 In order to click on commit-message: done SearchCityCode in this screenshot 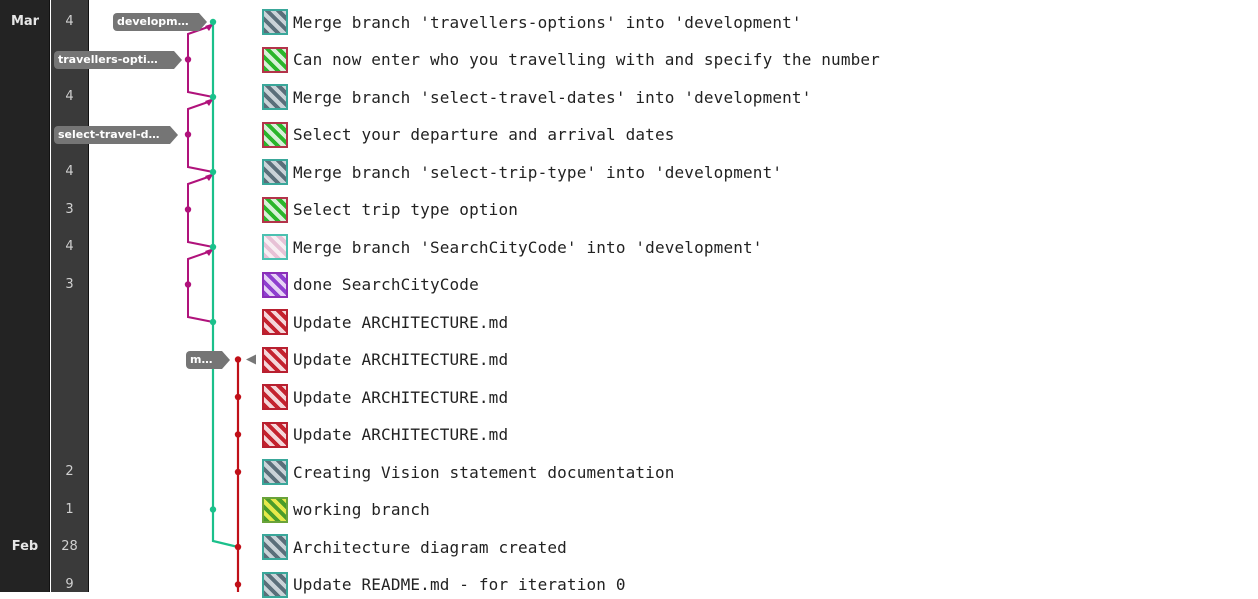, I will do `click(386, 284)`.